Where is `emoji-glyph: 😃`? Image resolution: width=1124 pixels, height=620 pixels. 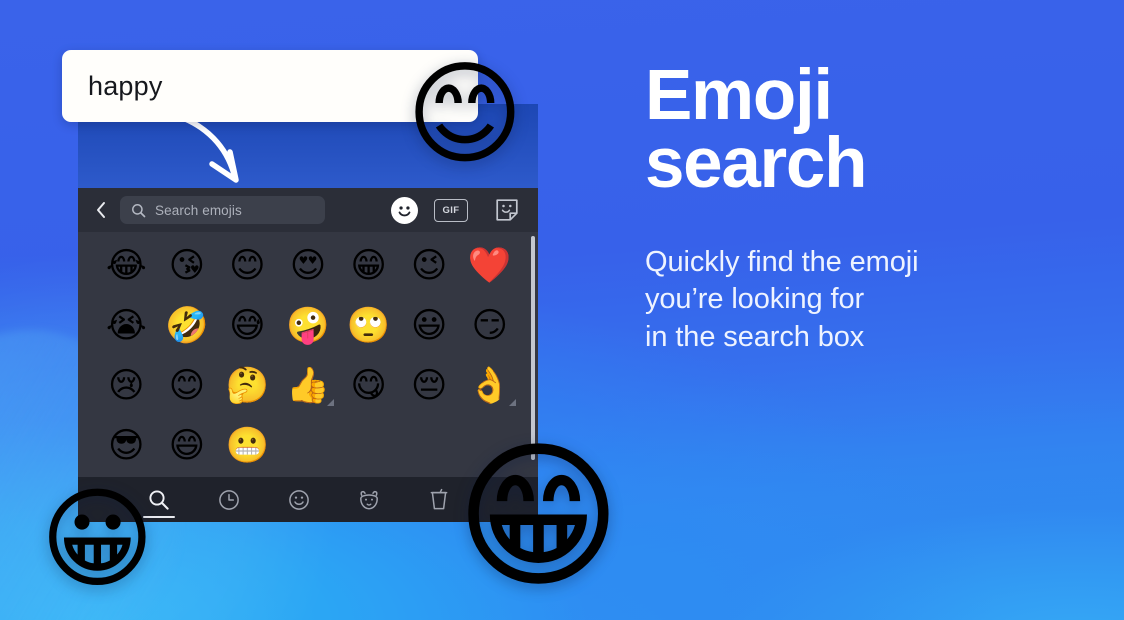 emoji-glyph: 😃 is located at coordinates (429, 326).